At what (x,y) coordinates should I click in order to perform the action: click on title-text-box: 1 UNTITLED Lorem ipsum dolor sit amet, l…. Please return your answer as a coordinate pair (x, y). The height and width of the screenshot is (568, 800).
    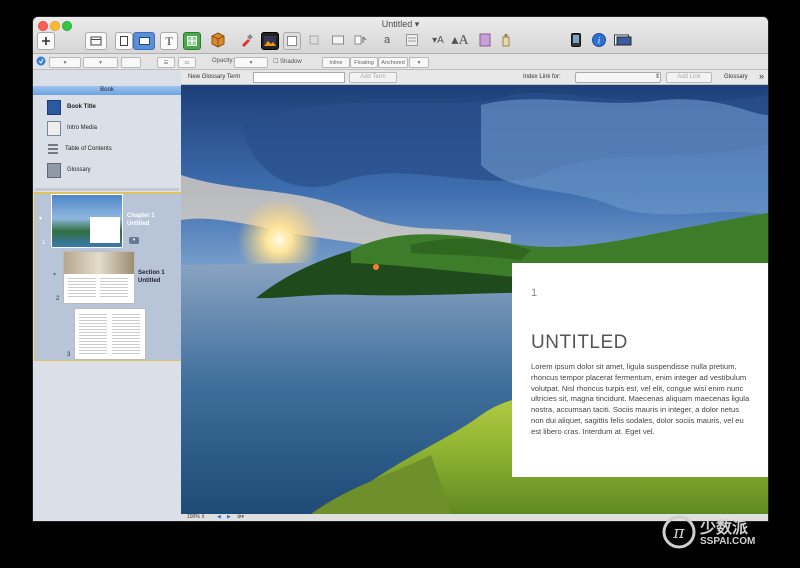
    Looking at the image, I should click on (640, 370).